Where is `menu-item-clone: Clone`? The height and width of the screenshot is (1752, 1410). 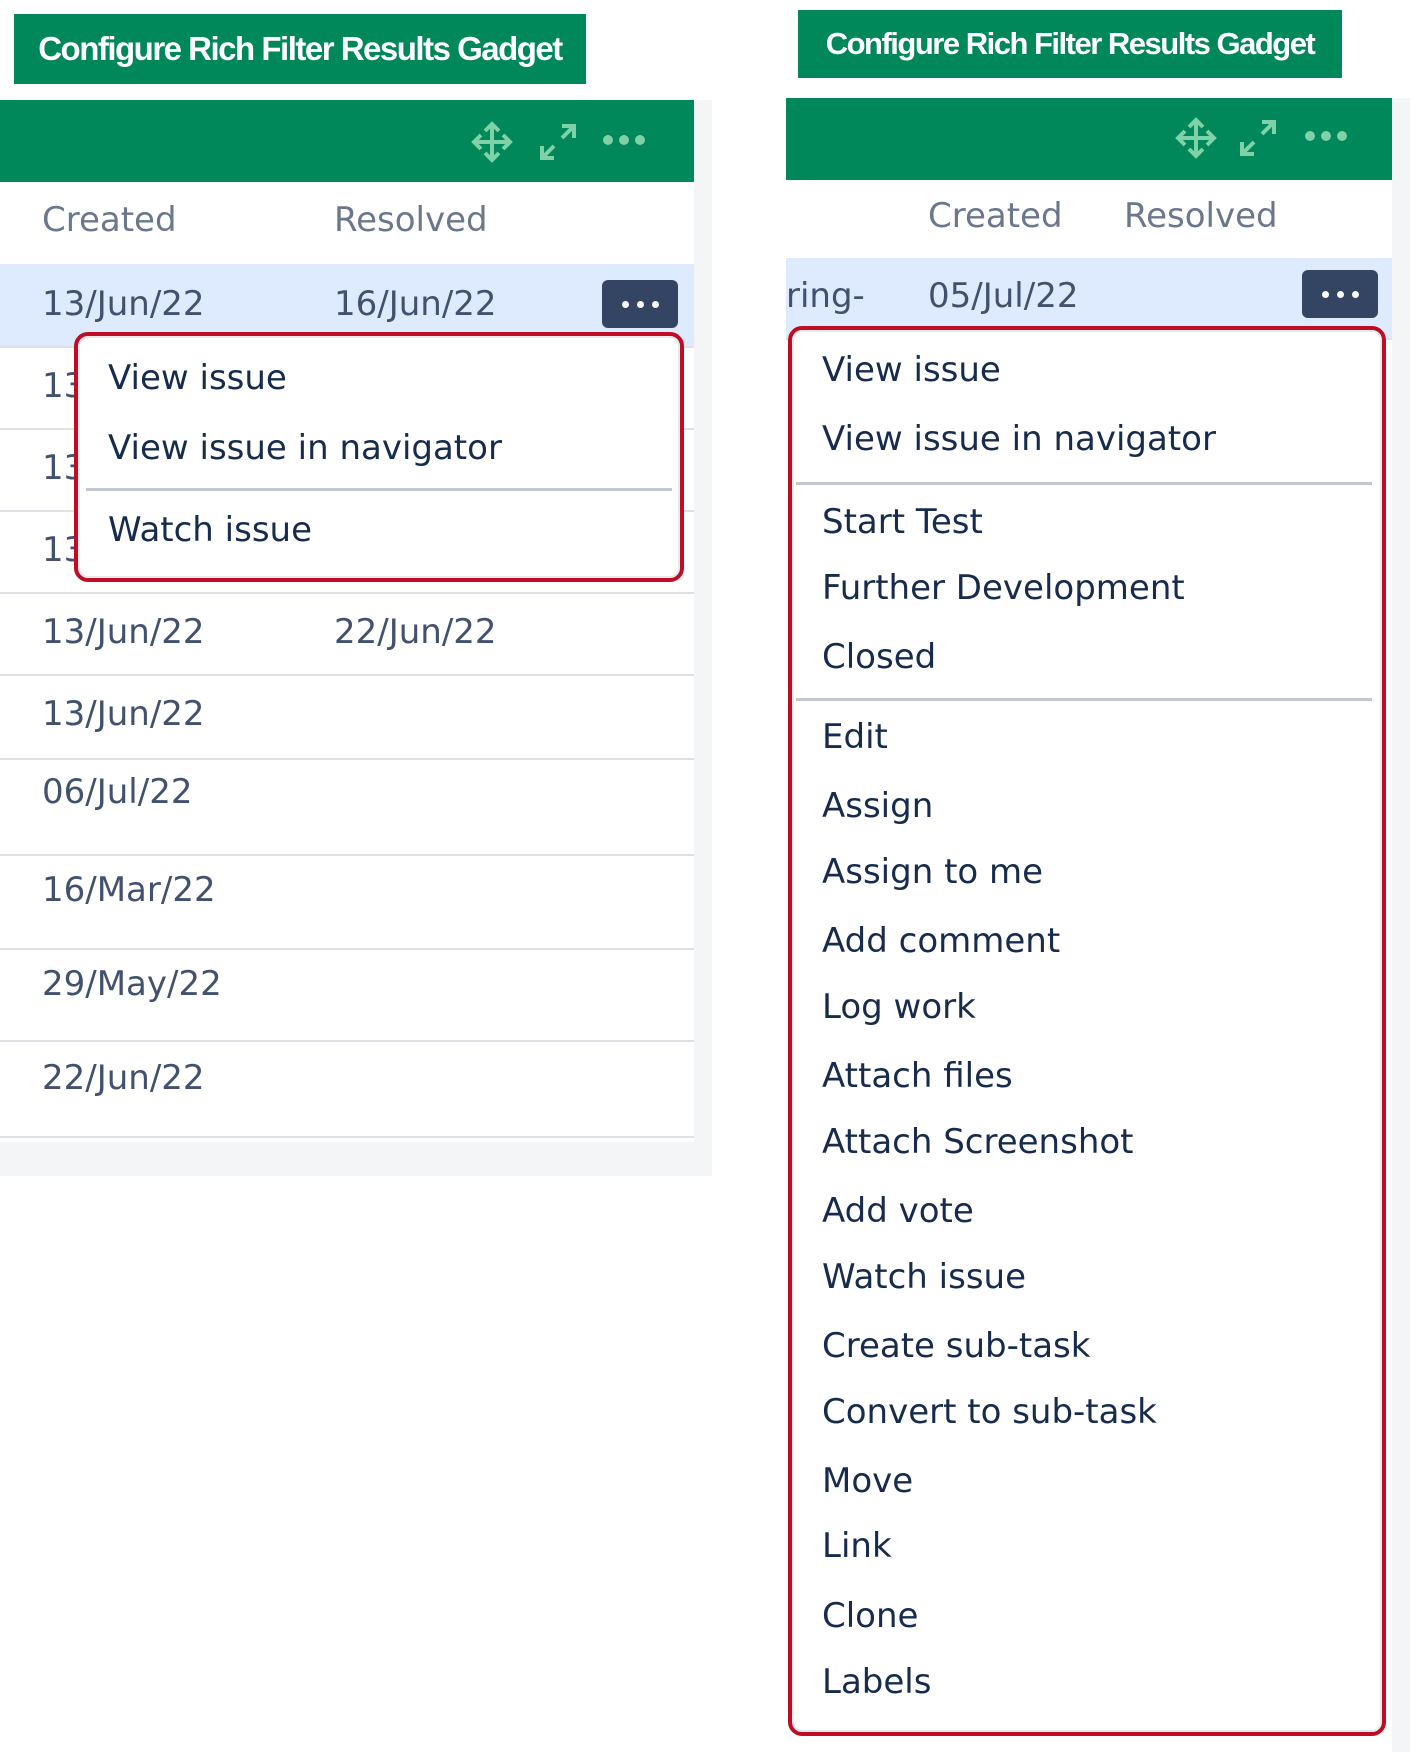
menu-item-clone: Clone is located at coordinates (870, 1616).